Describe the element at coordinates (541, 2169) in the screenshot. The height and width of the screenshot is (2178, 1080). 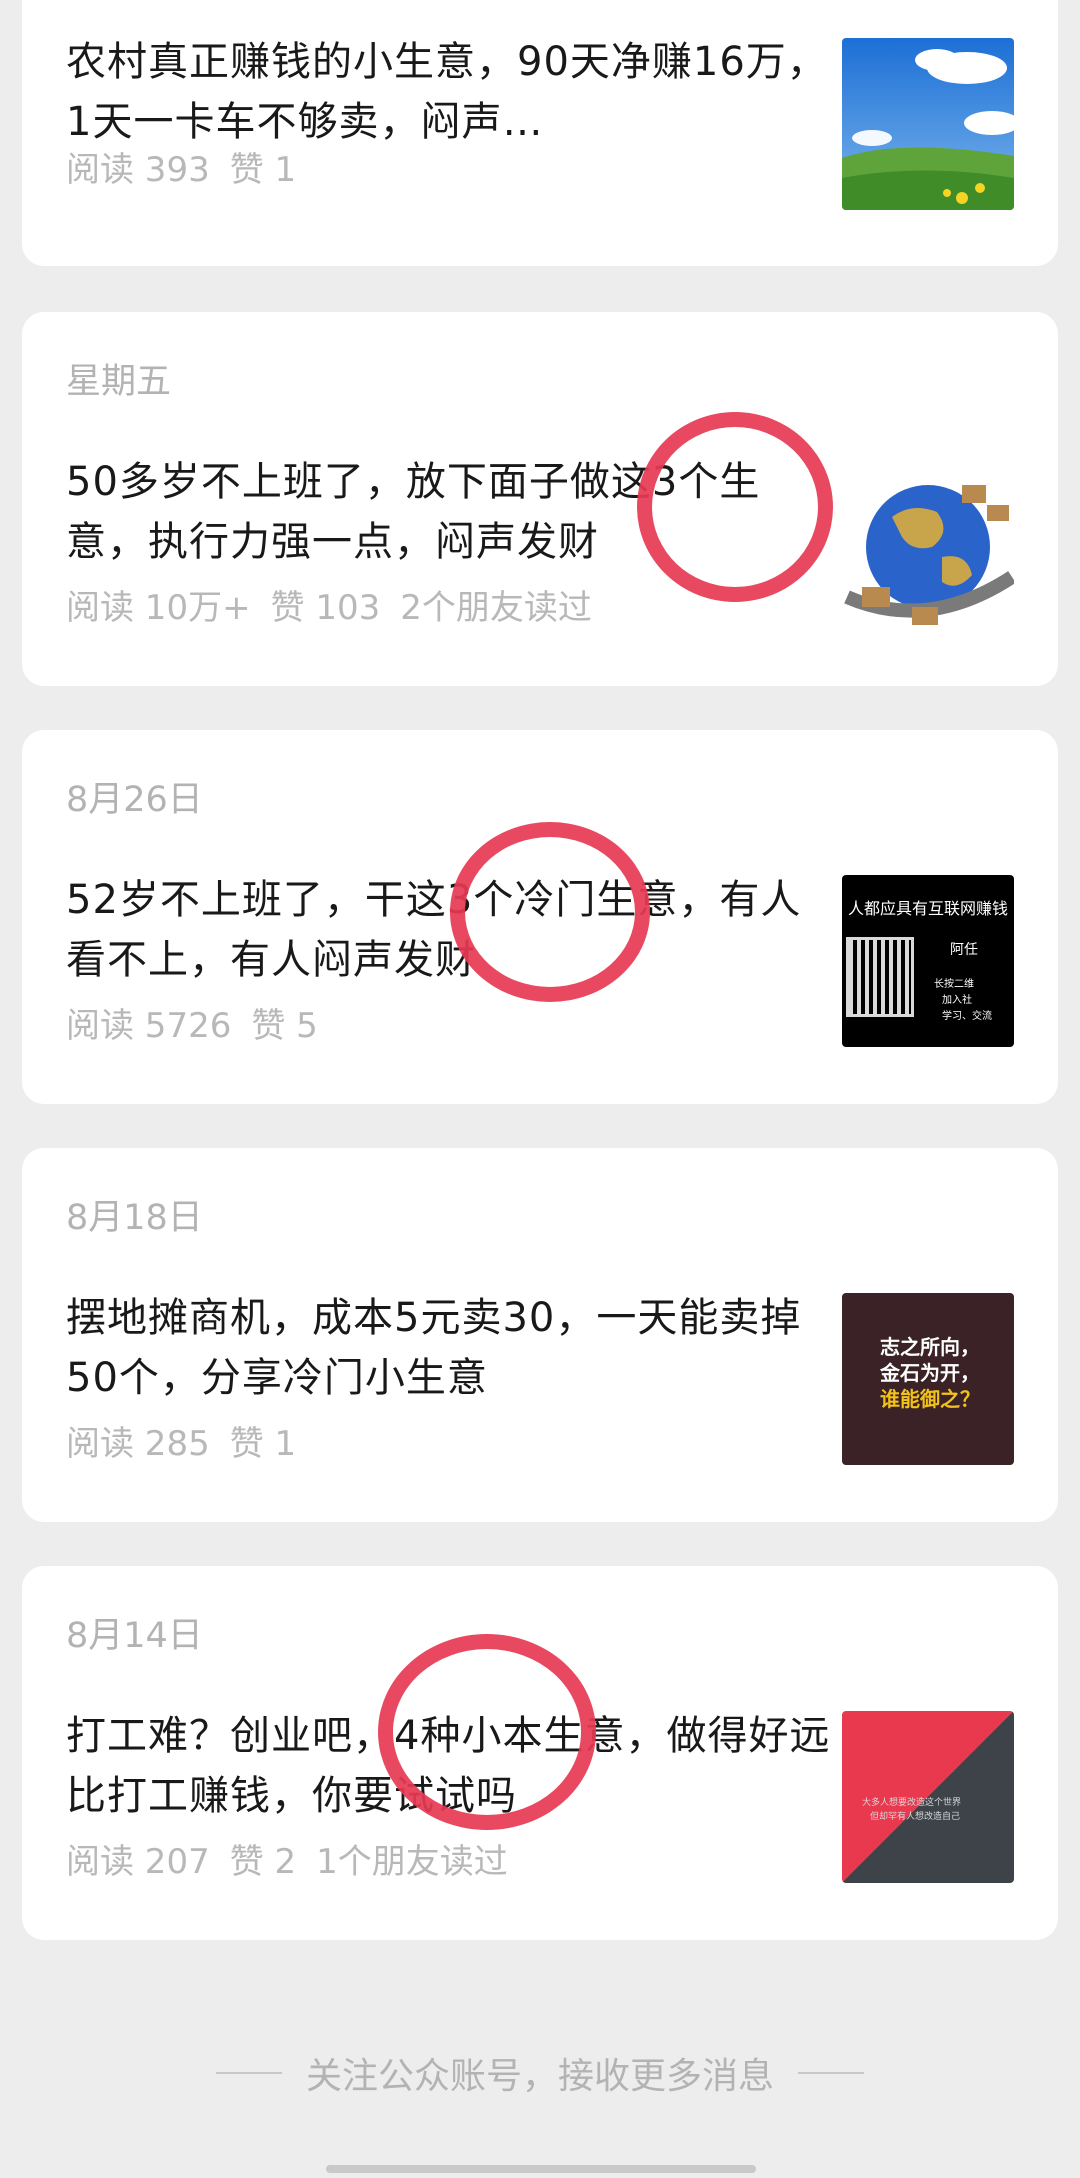
I see `home-indicator` at that location.